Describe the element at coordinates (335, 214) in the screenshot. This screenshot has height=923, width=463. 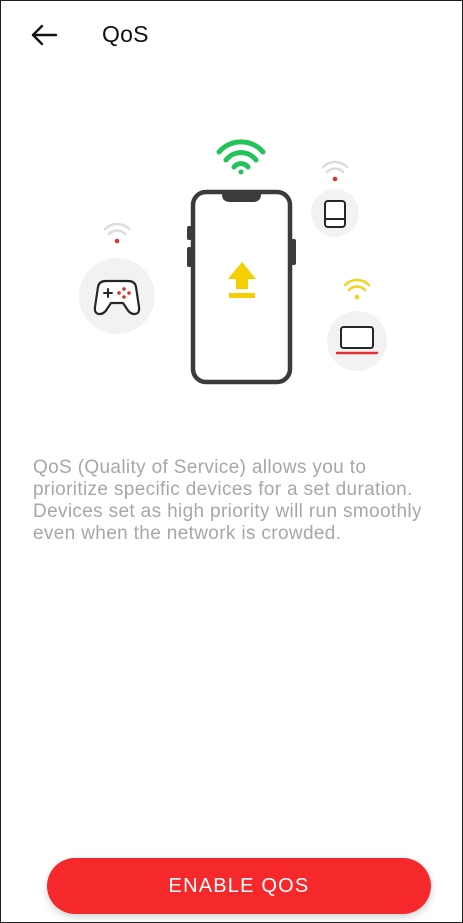
I see `tablet-icon` at that location.